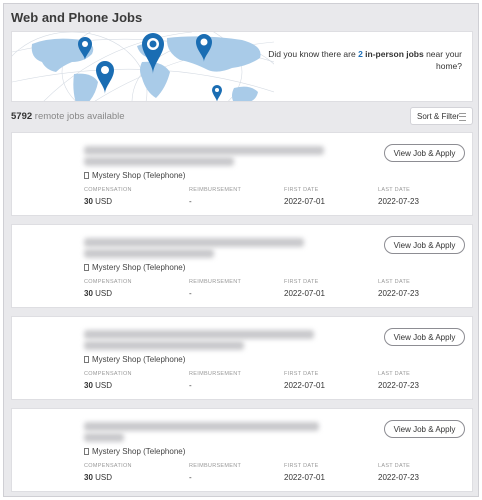  What do you see at coordinates (441, 116) in the screenshot?
I see `sort-filter-button: Sort & Filter` at bounding box center [441, 116].